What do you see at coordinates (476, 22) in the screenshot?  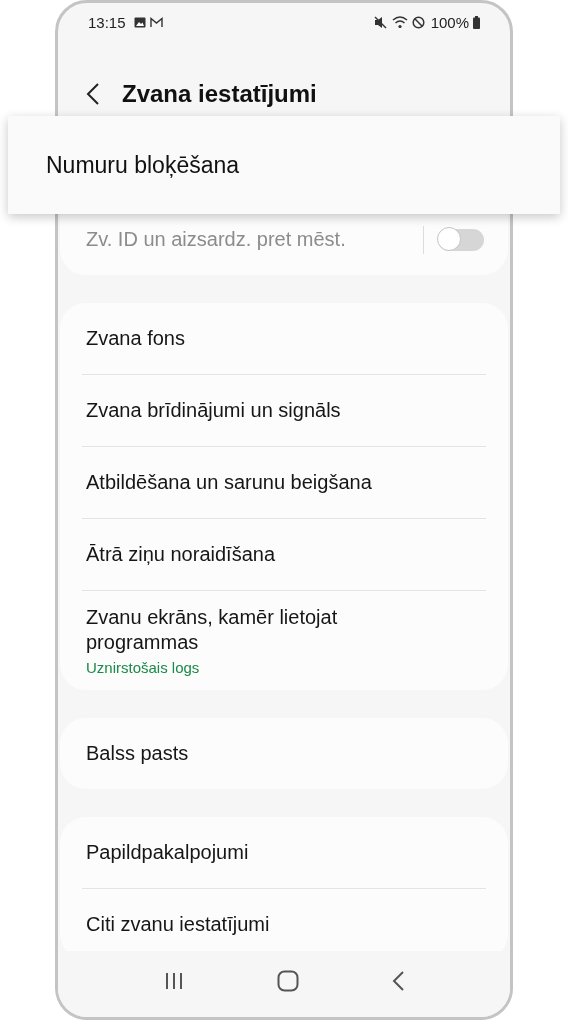 I see `battery-icon` at bounding box center [476, 22].